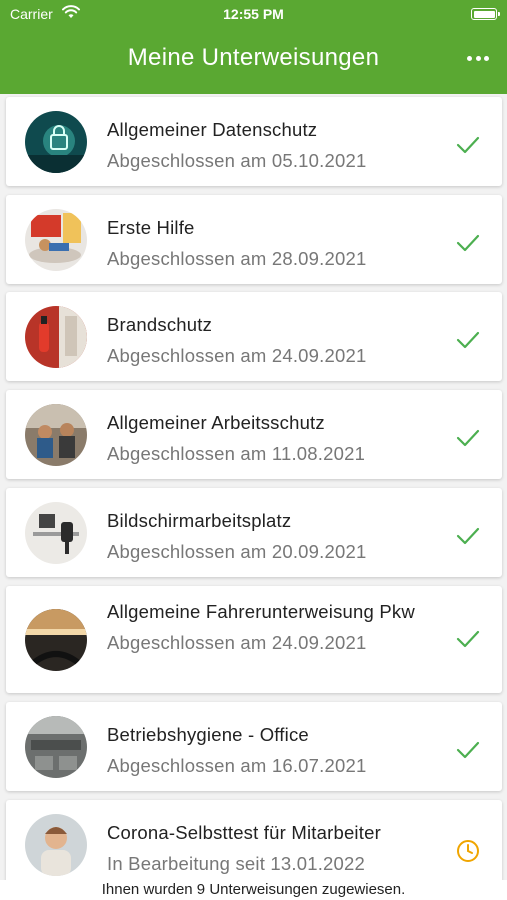 The image size is (507, 900). Describe the element at coordinates (253, 57) in the screenshot. I see `page-title: Meine Unterweisungen` at that location.